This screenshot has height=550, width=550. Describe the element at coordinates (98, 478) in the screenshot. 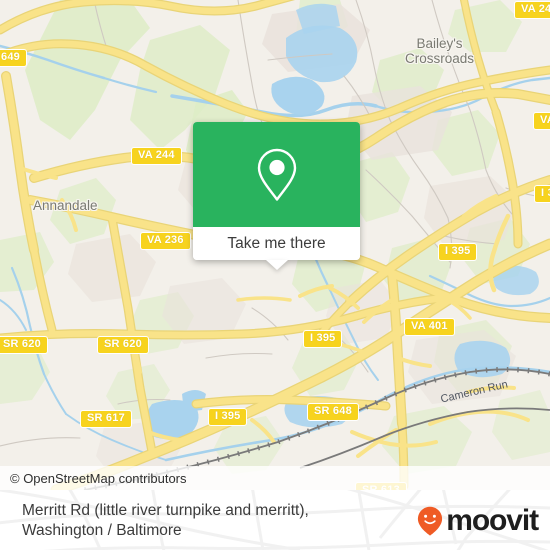

I see `osm-attribution-text: © OpenStreetMap contributors` at that location.